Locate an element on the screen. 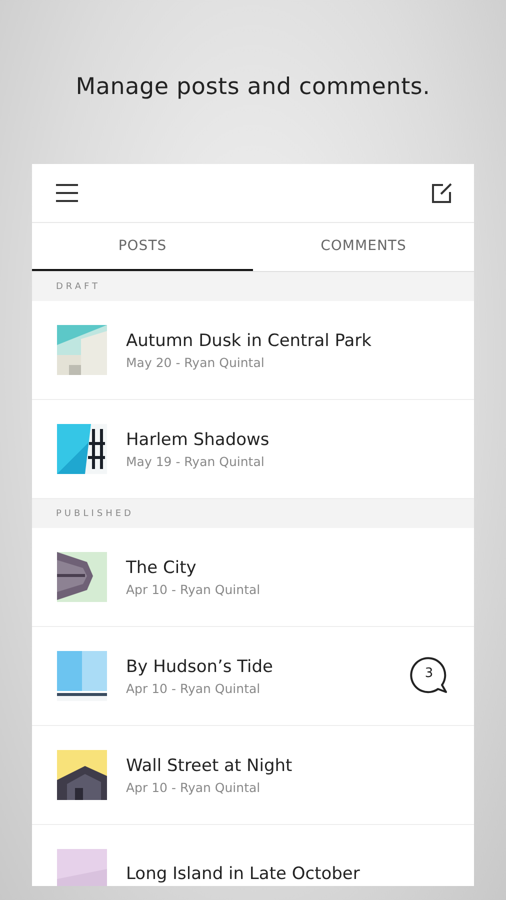 This screenshot has height=900, width=506. post-title: Harlem Shadows is located at coordinates (198, 440).